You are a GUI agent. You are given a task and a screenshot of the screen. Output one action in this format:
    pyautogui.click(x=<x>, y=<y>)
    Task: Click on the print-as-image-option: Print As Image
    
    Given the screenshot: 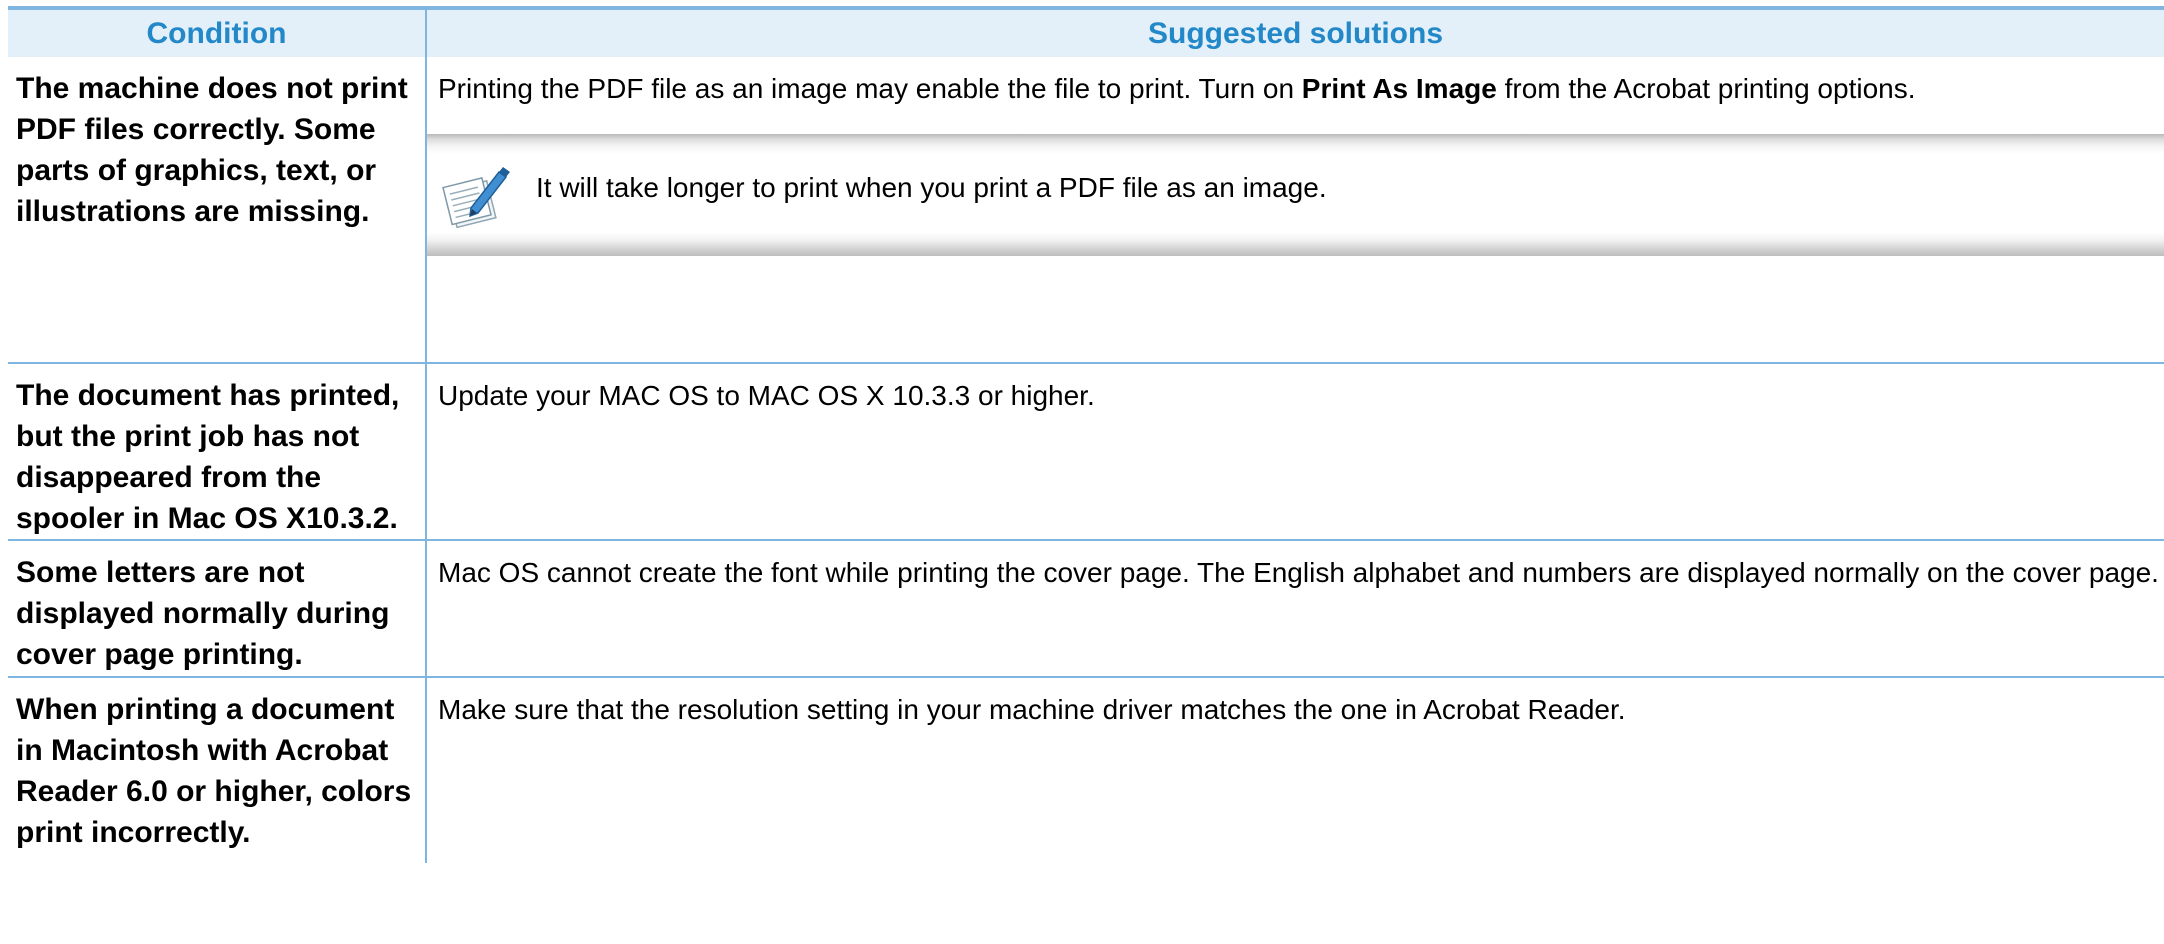 What is the action you would take?
    pyautogui.click(x=1399, y=88)
    